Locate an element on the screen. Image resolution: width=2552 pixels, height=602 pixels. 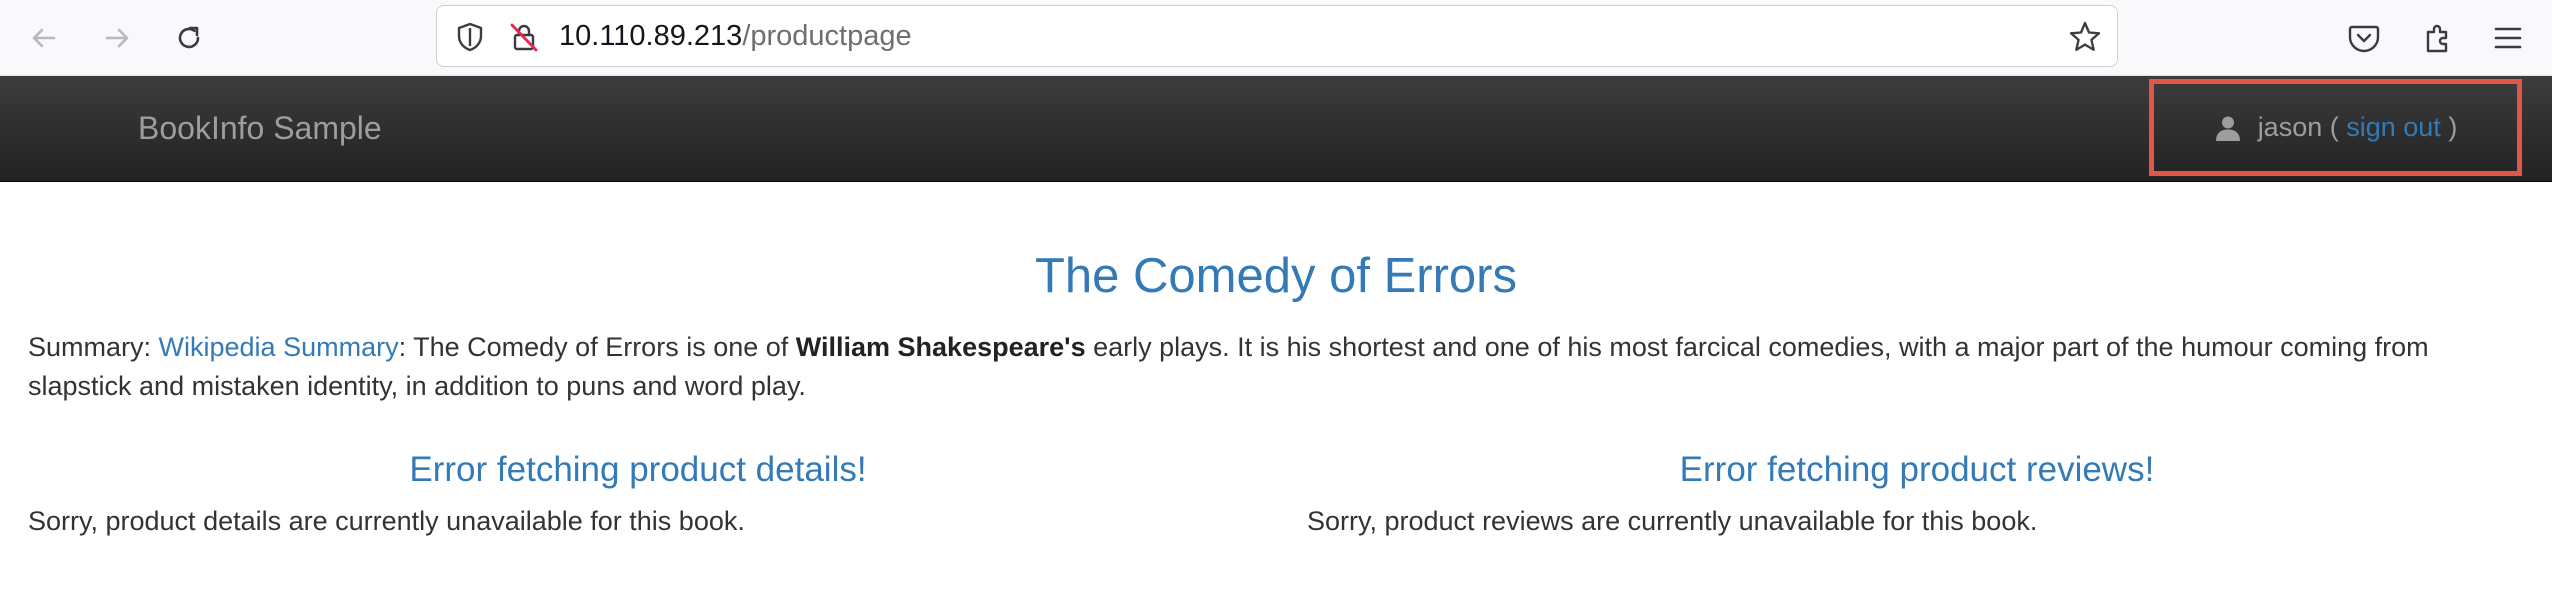
back-button is located at coordinates (44, 38).